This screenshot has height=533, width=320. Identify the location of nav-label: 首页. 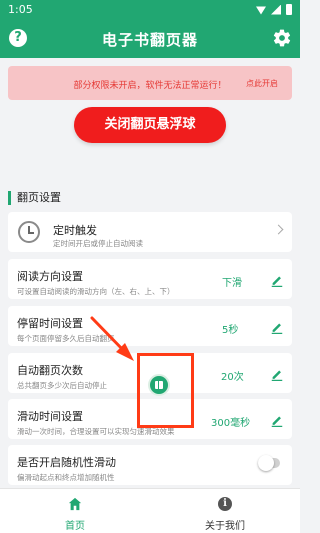
(75, 526).